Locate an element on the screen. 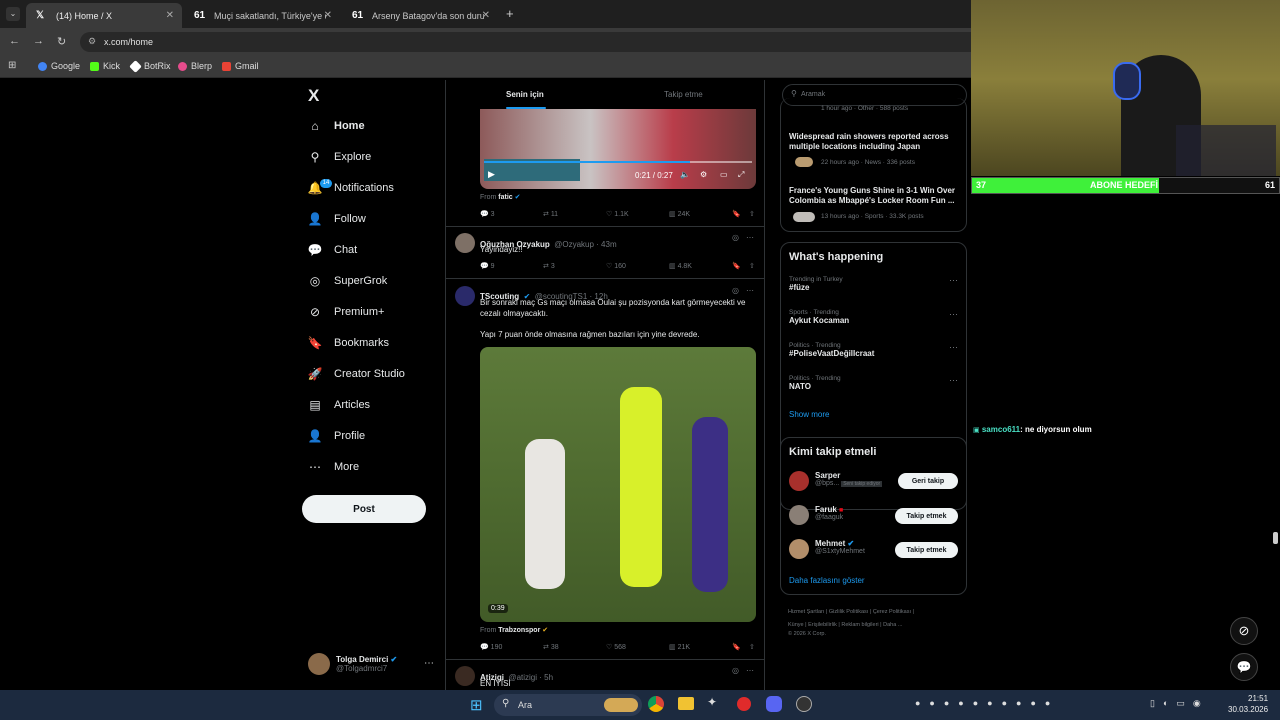 This screenshot has height=720, width=1280. taskbar-search: ⚲ Ara is located at coordinates (568, 705).